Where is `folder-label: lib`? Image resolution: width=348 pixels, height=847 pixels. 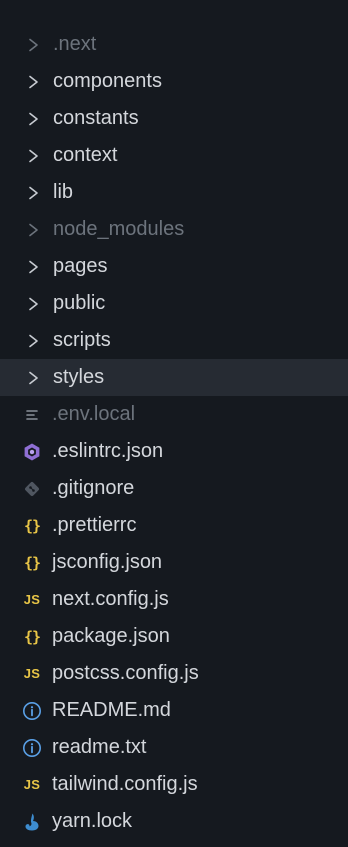
folder-label: lib is located at coordinates (63, 192).